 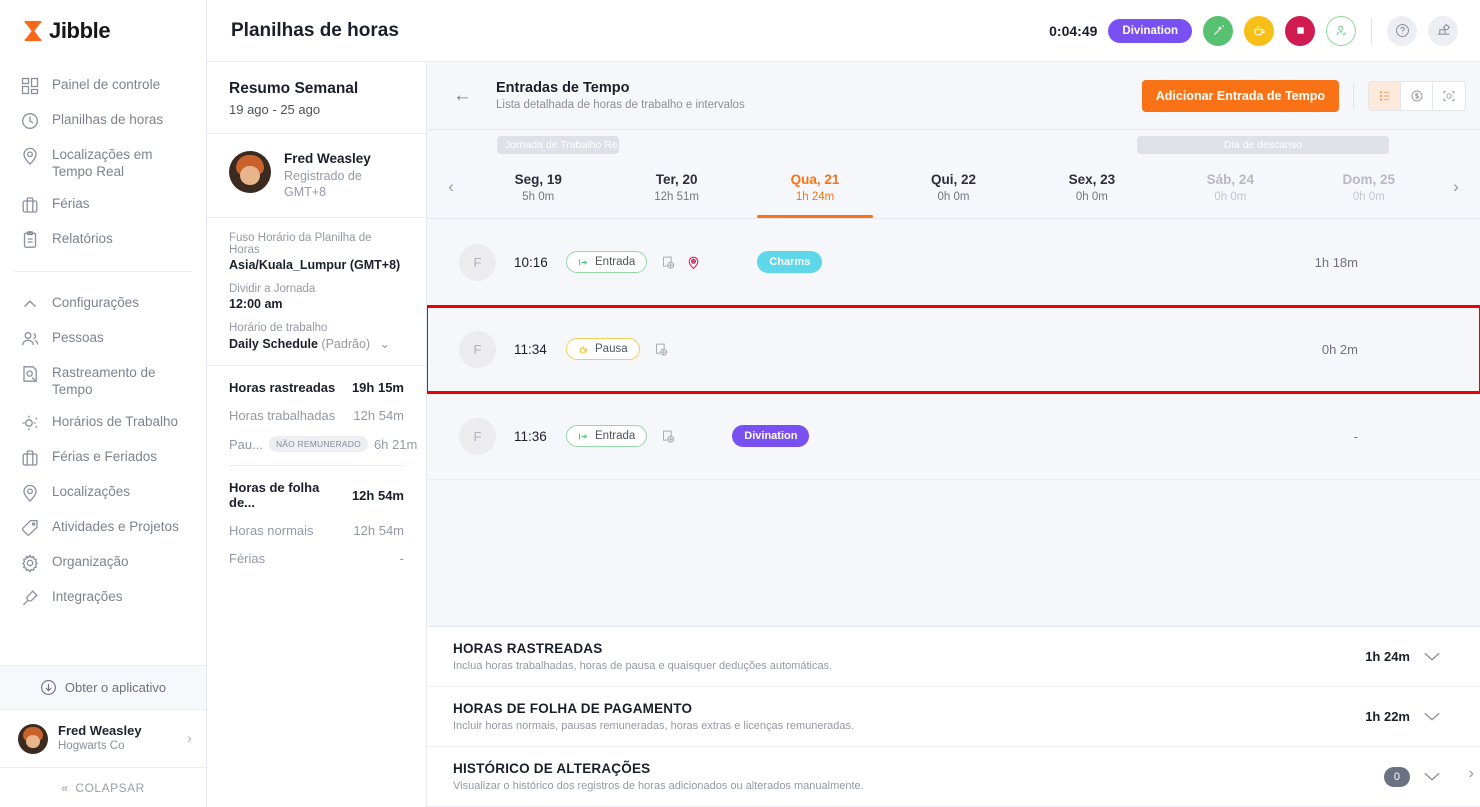 I want to click on add-time-entry-button: Adicionar Entrada de Tempo, so click(x=1240, y=95).